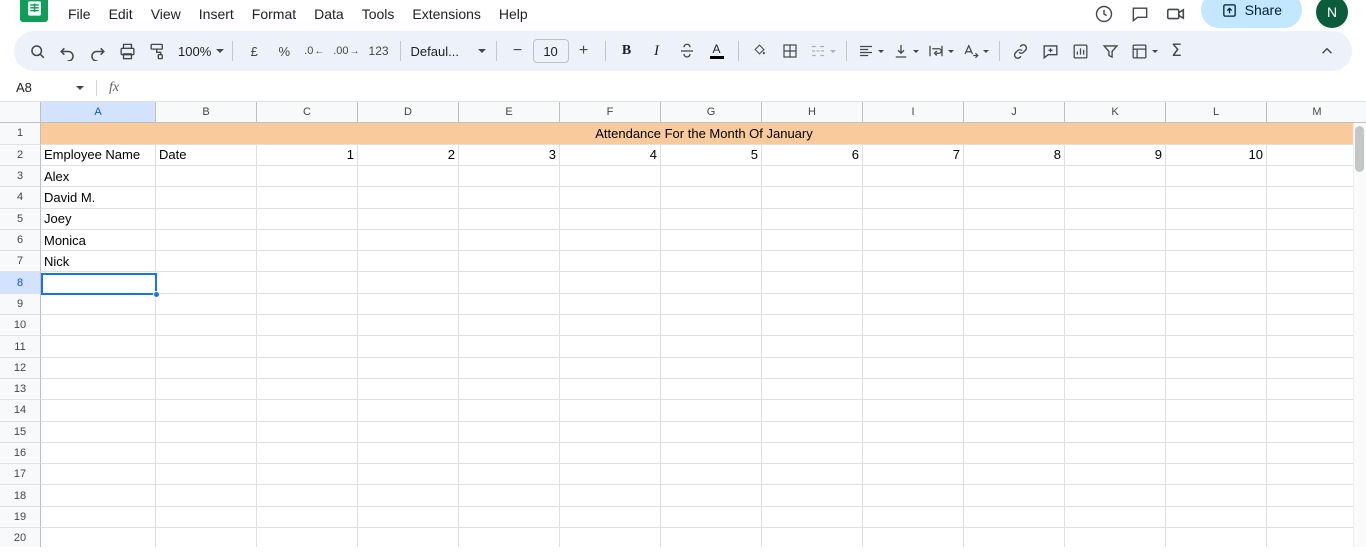 The image size is (1366, 557). Describe the element at coordinates (1216, 537) in the screenshot. I see `cell-L20` at that location.